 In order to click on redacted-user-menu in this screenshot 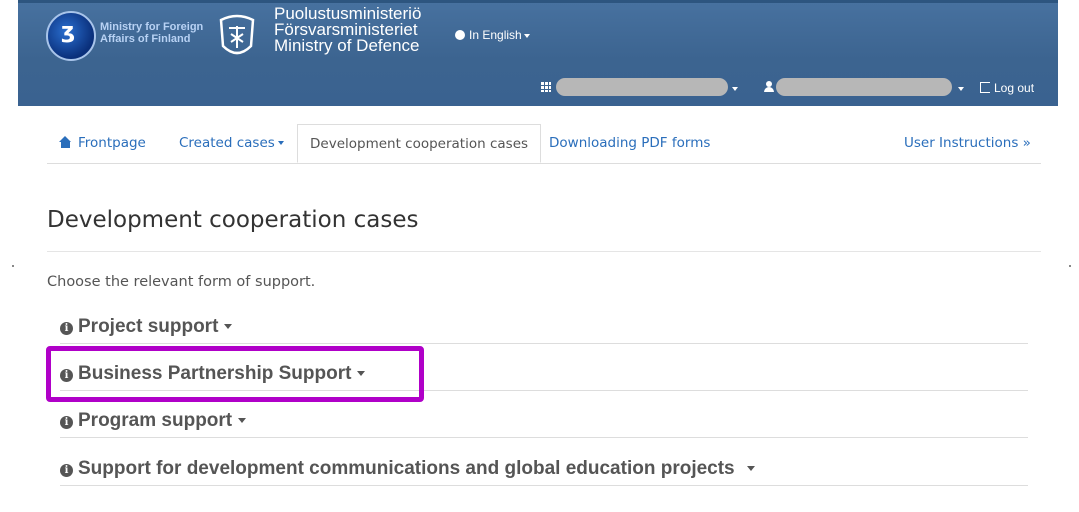, I will do `click(864, 87)`.